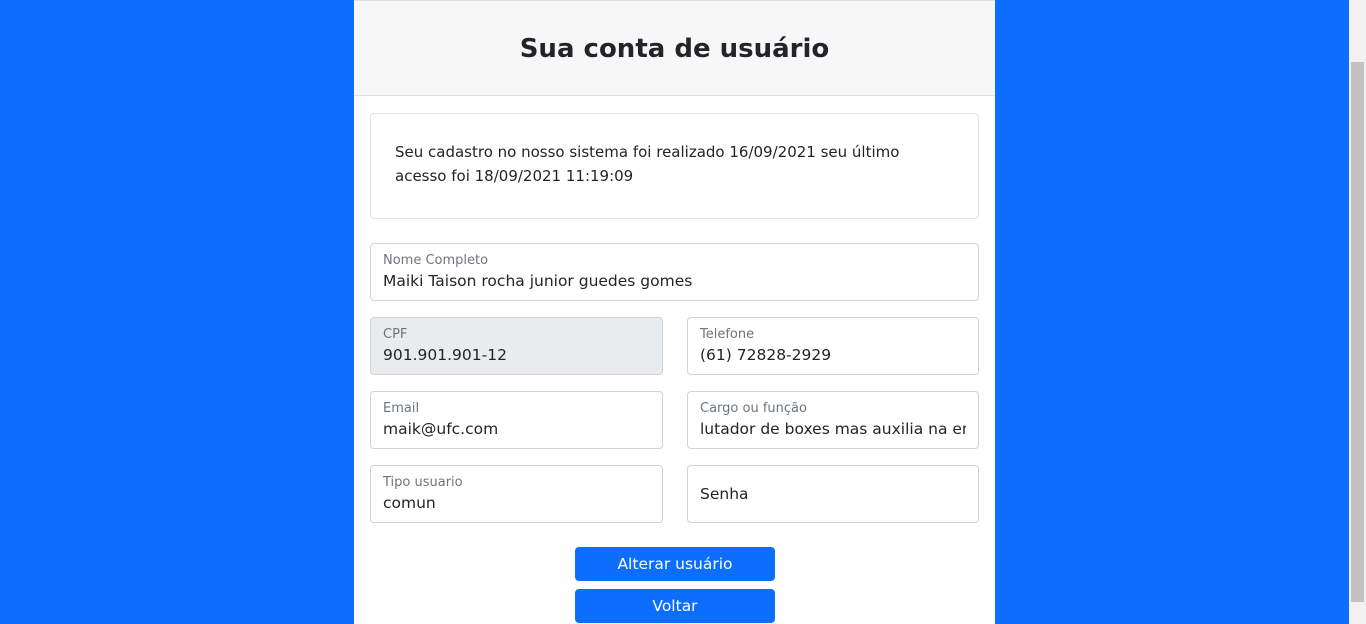 This screenshot has height=624, width=1366. Describe the element at coordinates (833, 429) in the screenshot. I see `role-value: lutador de boxes mas auxilia na entreg` at that location.